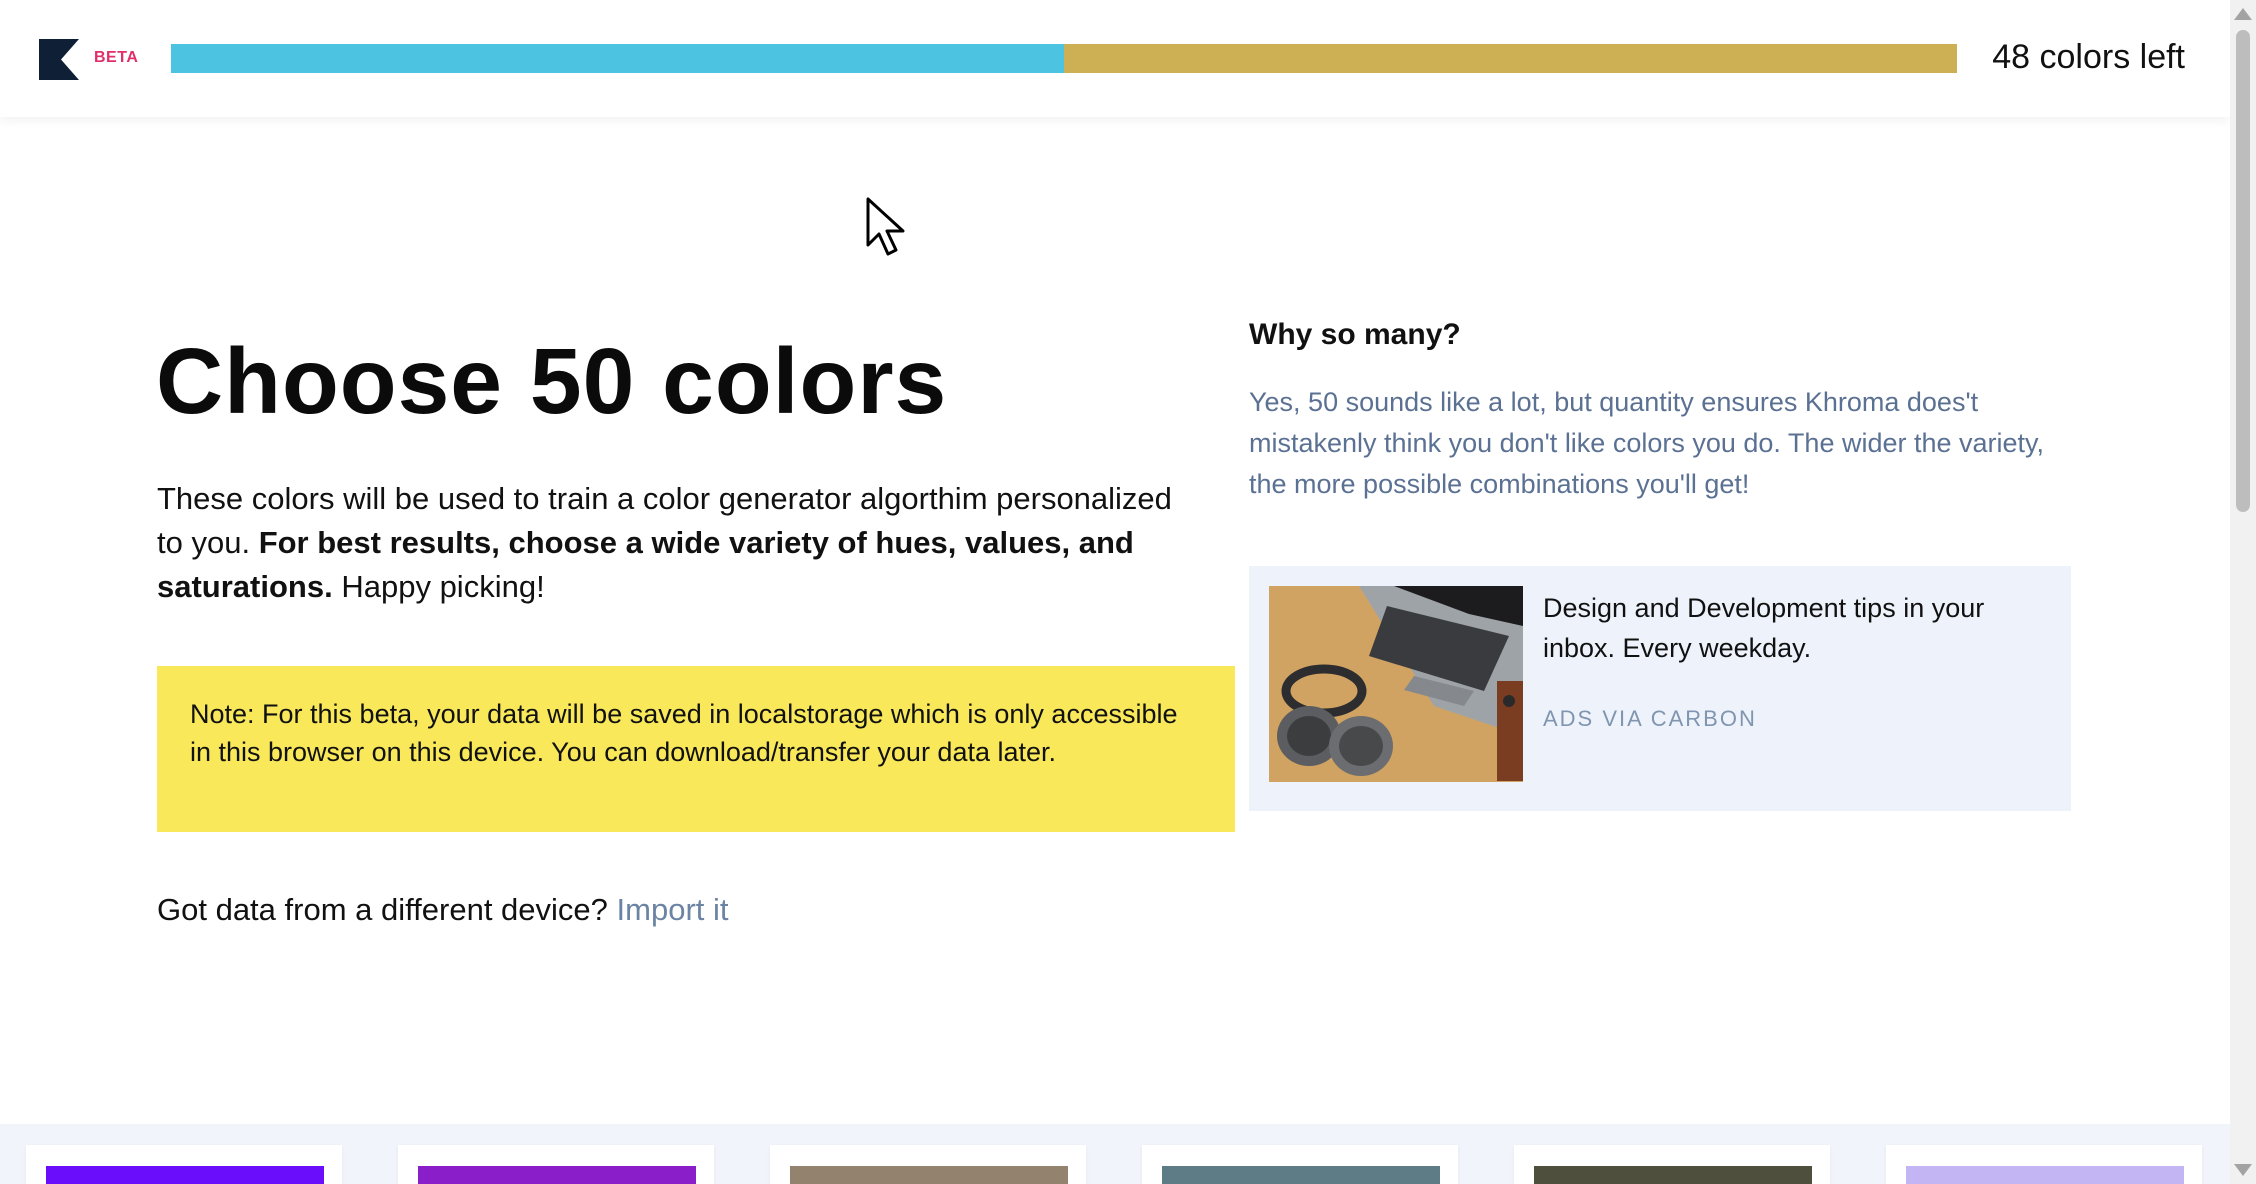 Image resolution: width=2256 pixels, height=1184 pixels. Describe the element at coordinates (2088, 57) in the screenshot. I see `colors-left-counter: 48 colors left` at that location.